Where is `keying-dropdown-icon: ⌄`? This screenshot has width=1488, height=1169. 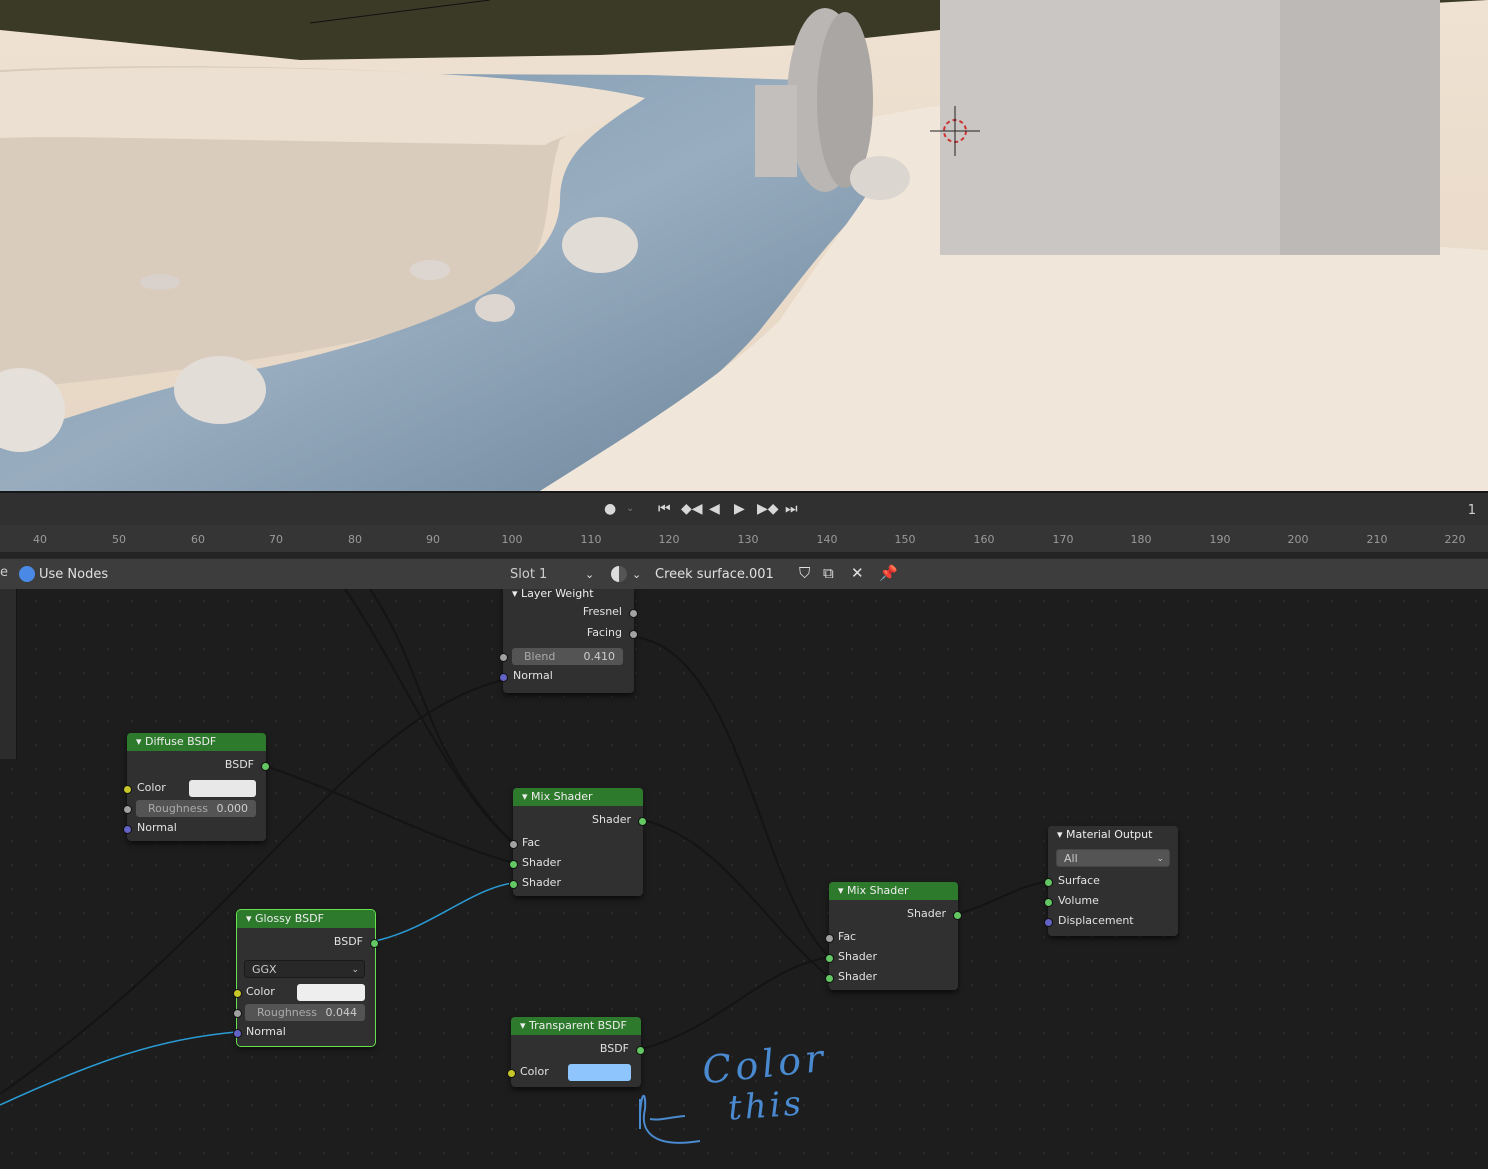 keying-dropdown-icon: ⌄ is located at coordinates (630, 509).